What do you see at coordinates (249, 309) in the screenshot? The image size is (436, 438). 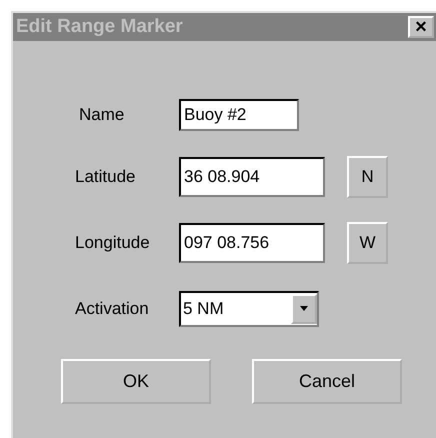 I see `dropdown-field: 5 NM` at bounding box center [249, 309].